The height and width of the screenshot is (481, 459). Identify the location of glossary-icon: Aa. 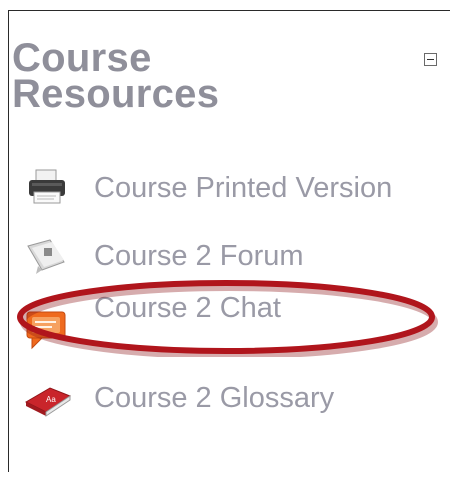
(49, 398).